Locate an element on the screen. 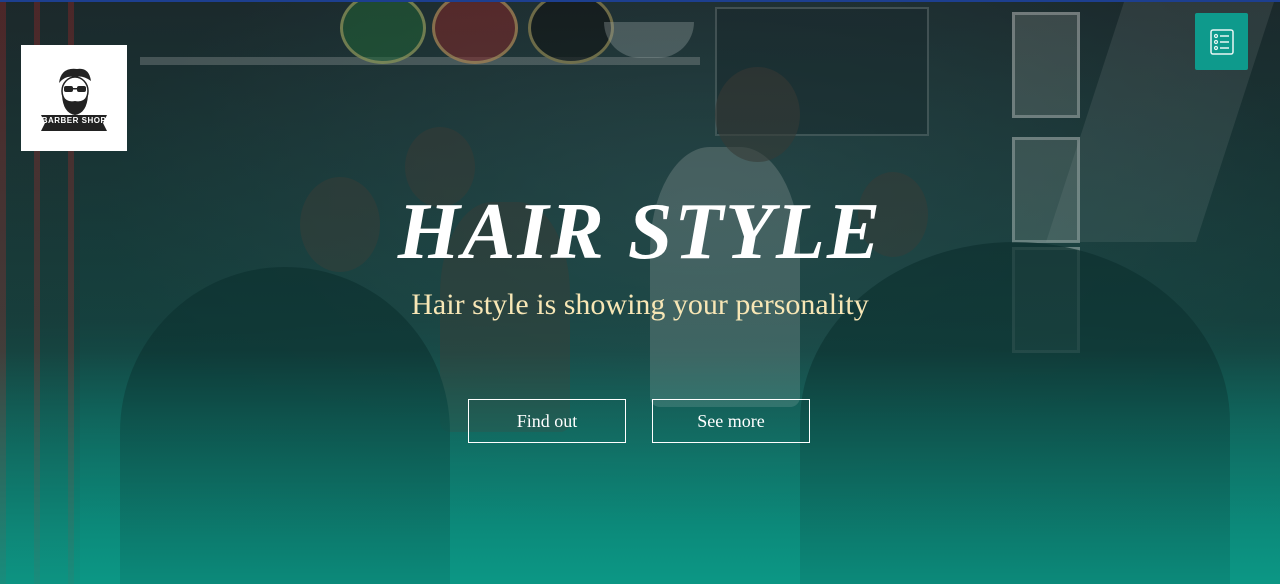 This screenshot has width=1280, height=584. logo-link: BARBER SHOP is located at coordinates (74, 98).